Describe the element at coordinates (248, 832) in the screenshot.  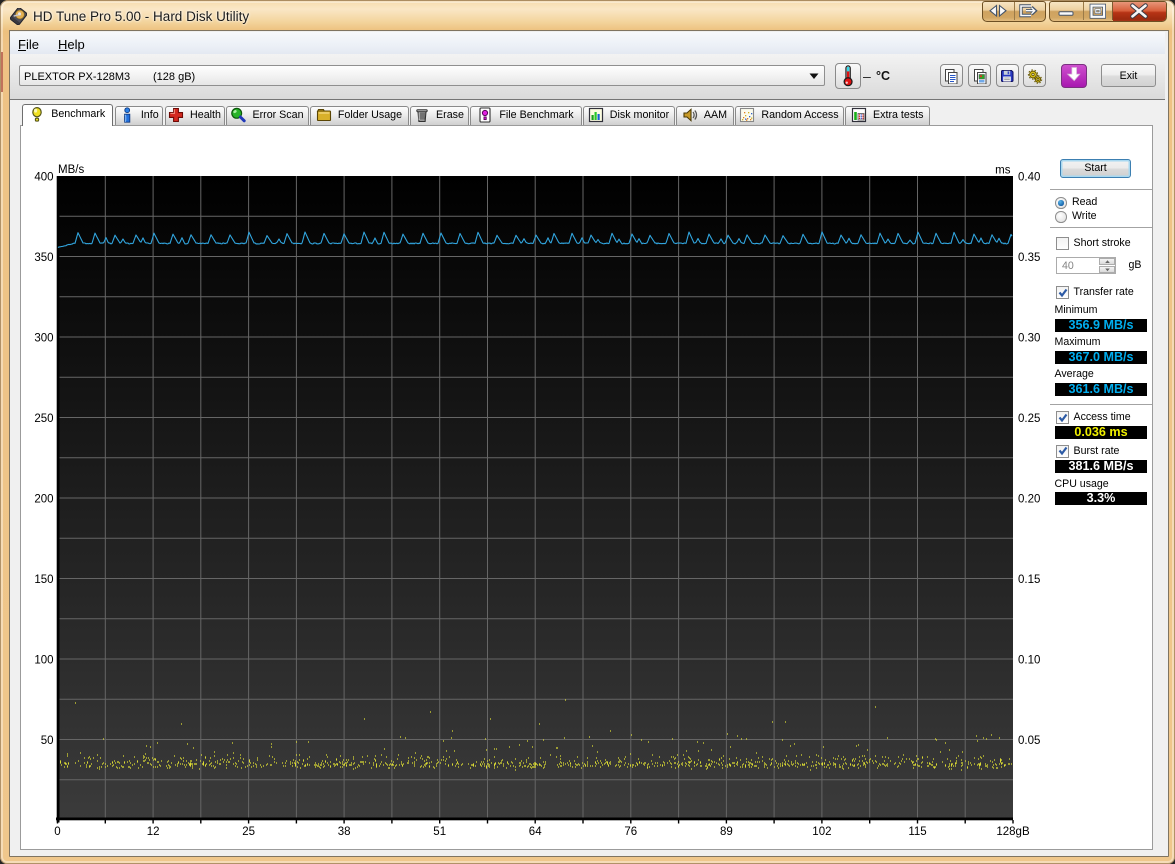
I see `svg-text: 25` at that location.